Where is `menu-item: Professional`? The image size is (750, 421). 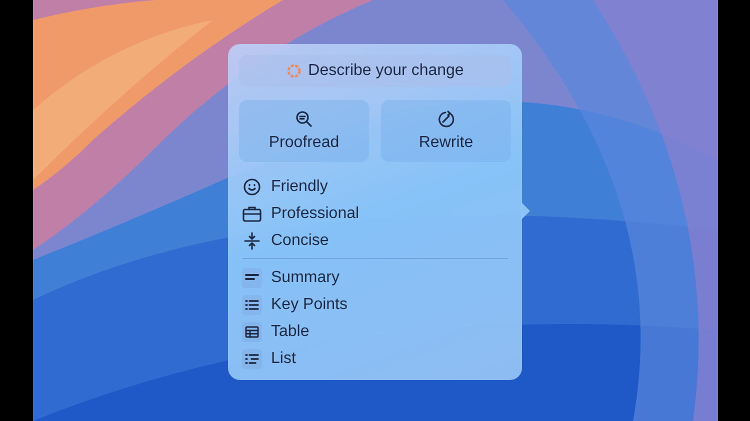 menu-item: Professional is located at coordinates (375, 214).